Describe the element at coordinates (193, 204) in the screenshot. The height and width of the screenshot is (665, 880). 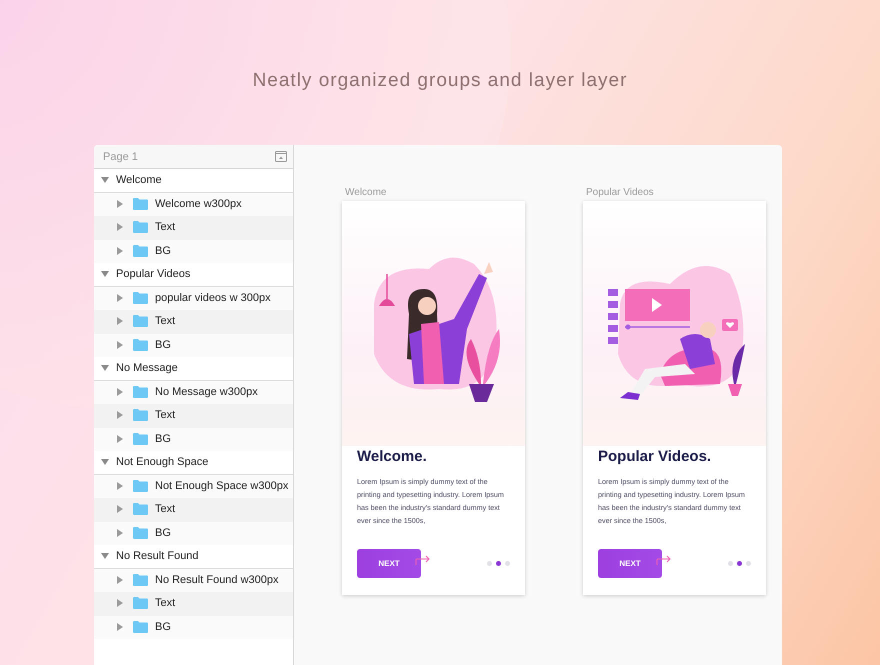
I see `layer-row: Welcome w300px` at that location.